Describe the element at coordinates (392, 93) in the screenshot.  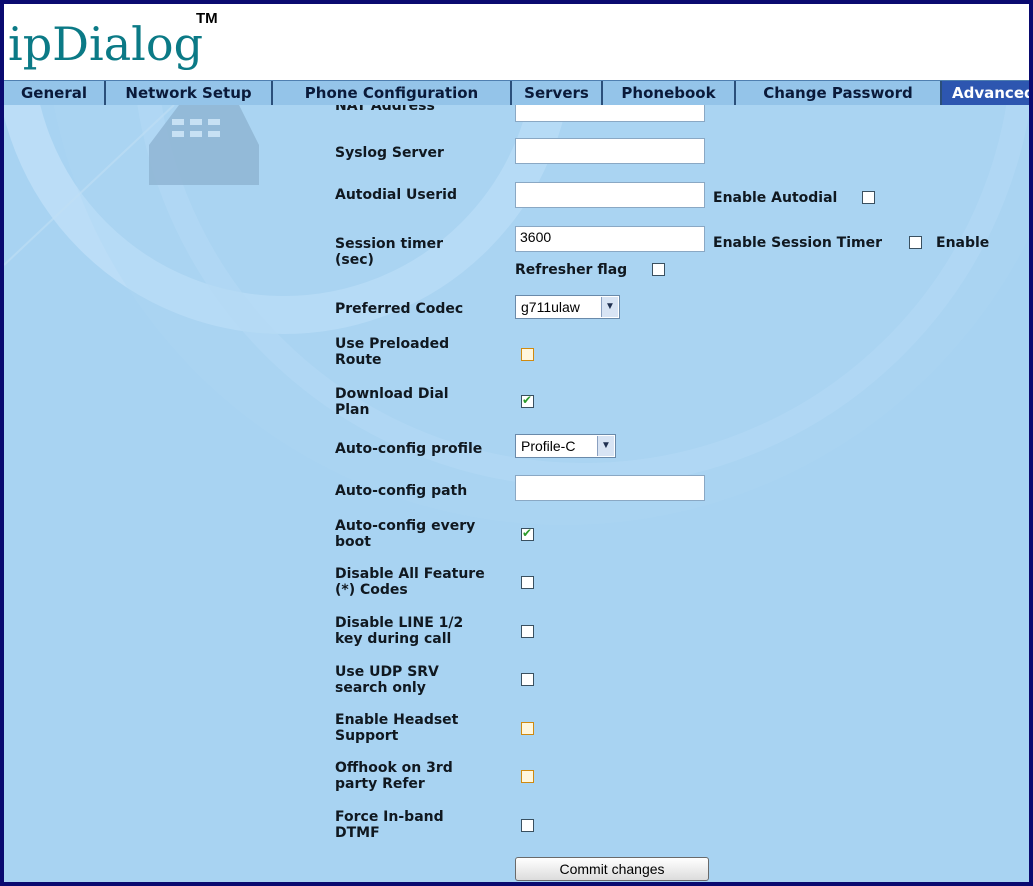
I see `tab-phone-configuration: Phone Configuration` at that location.